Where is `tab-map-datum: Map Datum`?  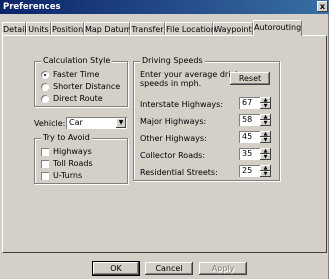
tab-map-datum: Map Datum is located at coordinates (108, 28).